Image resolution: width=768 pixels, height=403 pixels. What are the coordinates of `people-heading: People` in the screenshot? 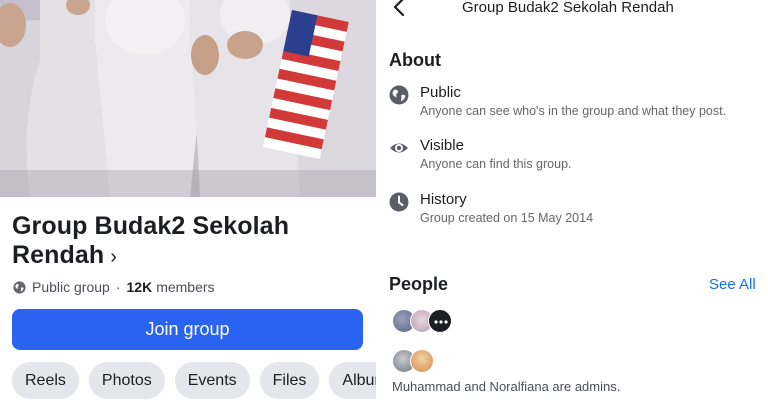 It's located at (419, 284).